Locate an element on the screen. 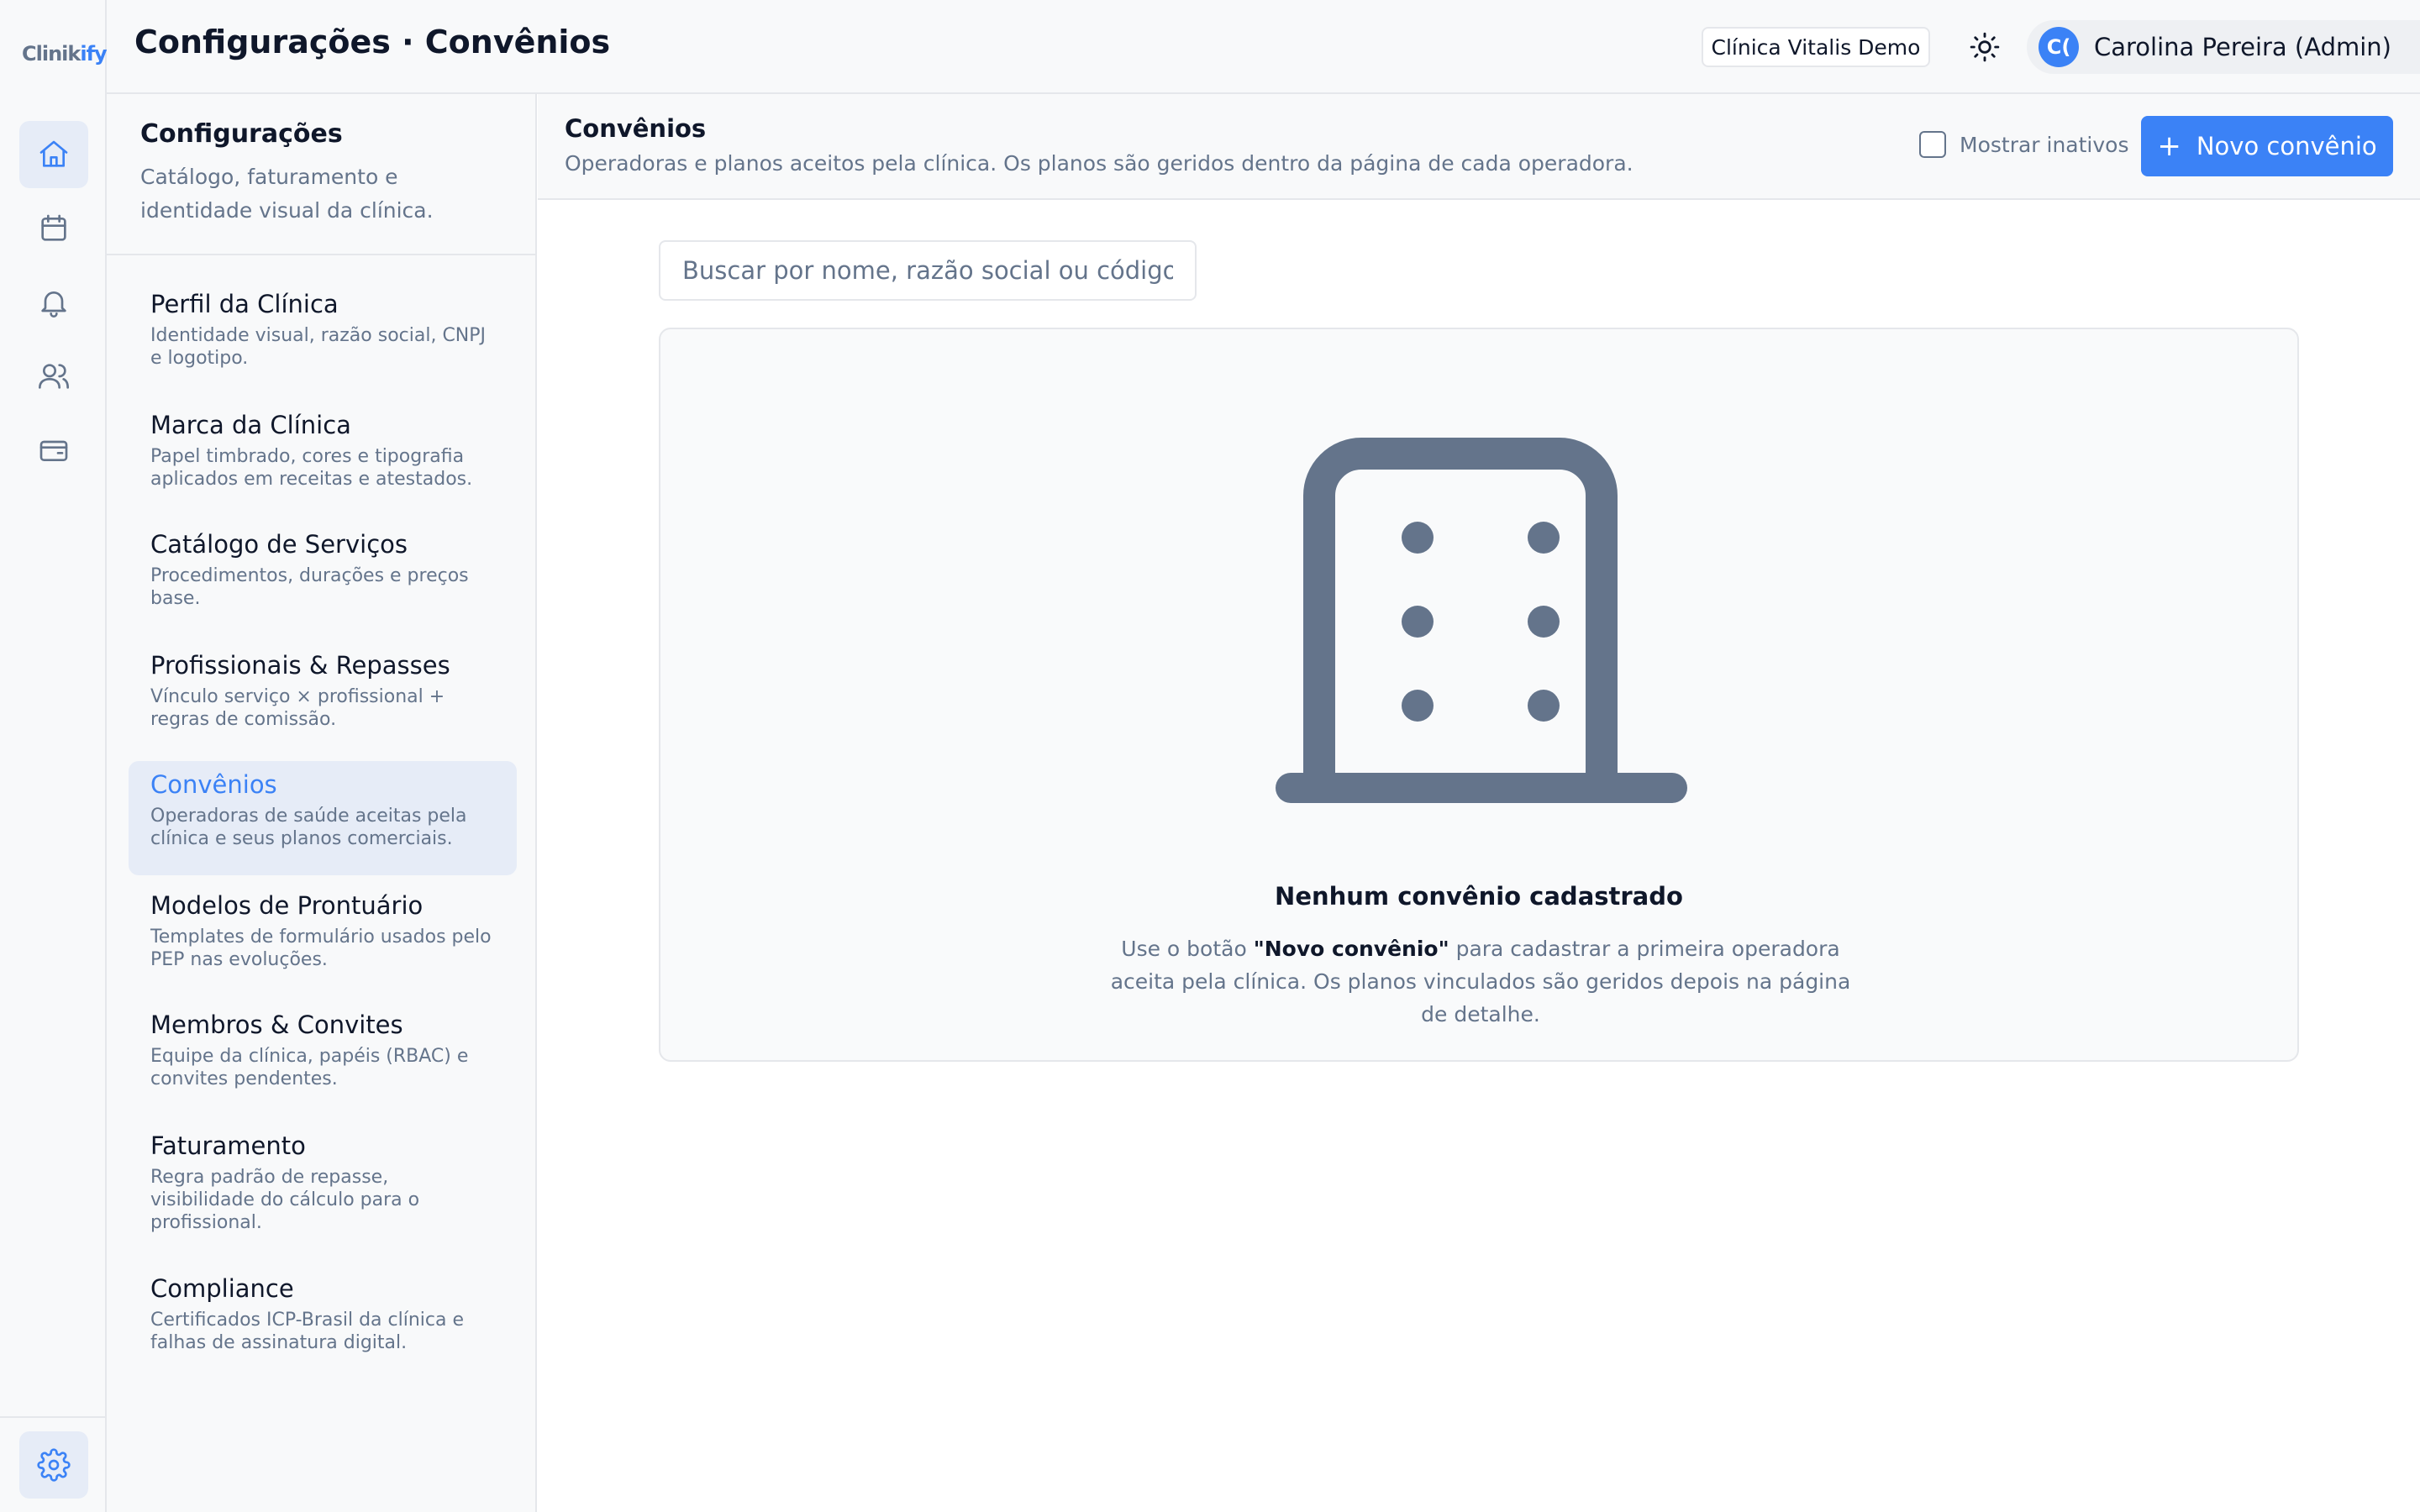 The height and width of the screenshot is (1512, 2420). user-menu-button: C( Carolina Pereira (Admin) is located at coordinates (2223, 47).